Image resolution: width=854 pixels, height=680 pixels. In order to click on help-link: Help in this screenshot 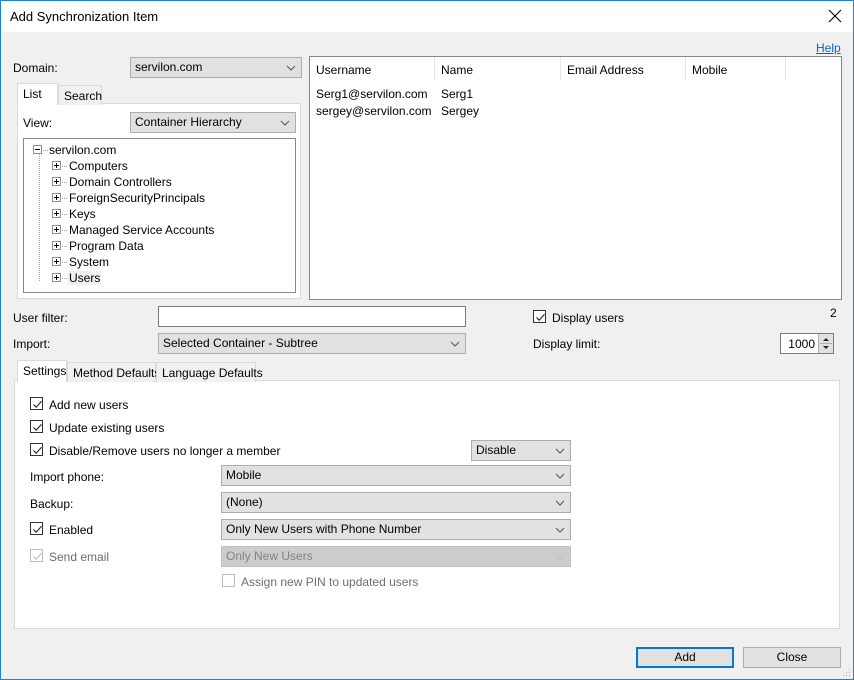, I will do `click(828, 48)`.